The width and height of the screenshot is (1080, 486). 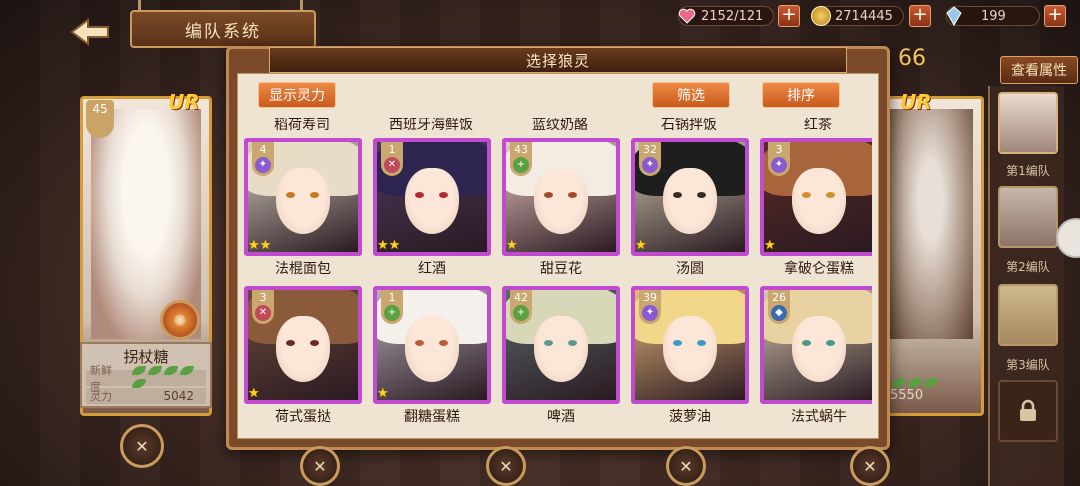 I want to click on team-tab-3-label: 第3编队, so click(x=1028, y=365).